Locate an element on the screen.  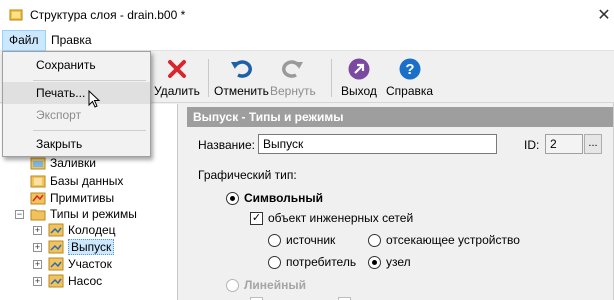
eng-networks-label: объект инженерных сетей is located at coordinates (341, 218).